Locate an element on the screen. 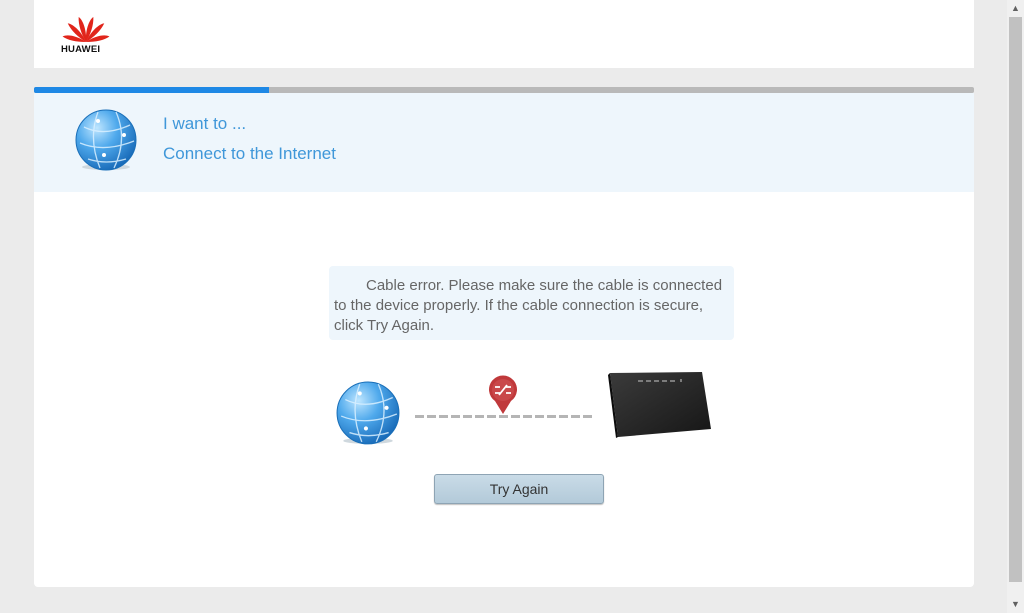 This screenshot has height=613, width=1024. vertical-scrollbar: ▲ ▼ is located at coordinates (1015, 306).